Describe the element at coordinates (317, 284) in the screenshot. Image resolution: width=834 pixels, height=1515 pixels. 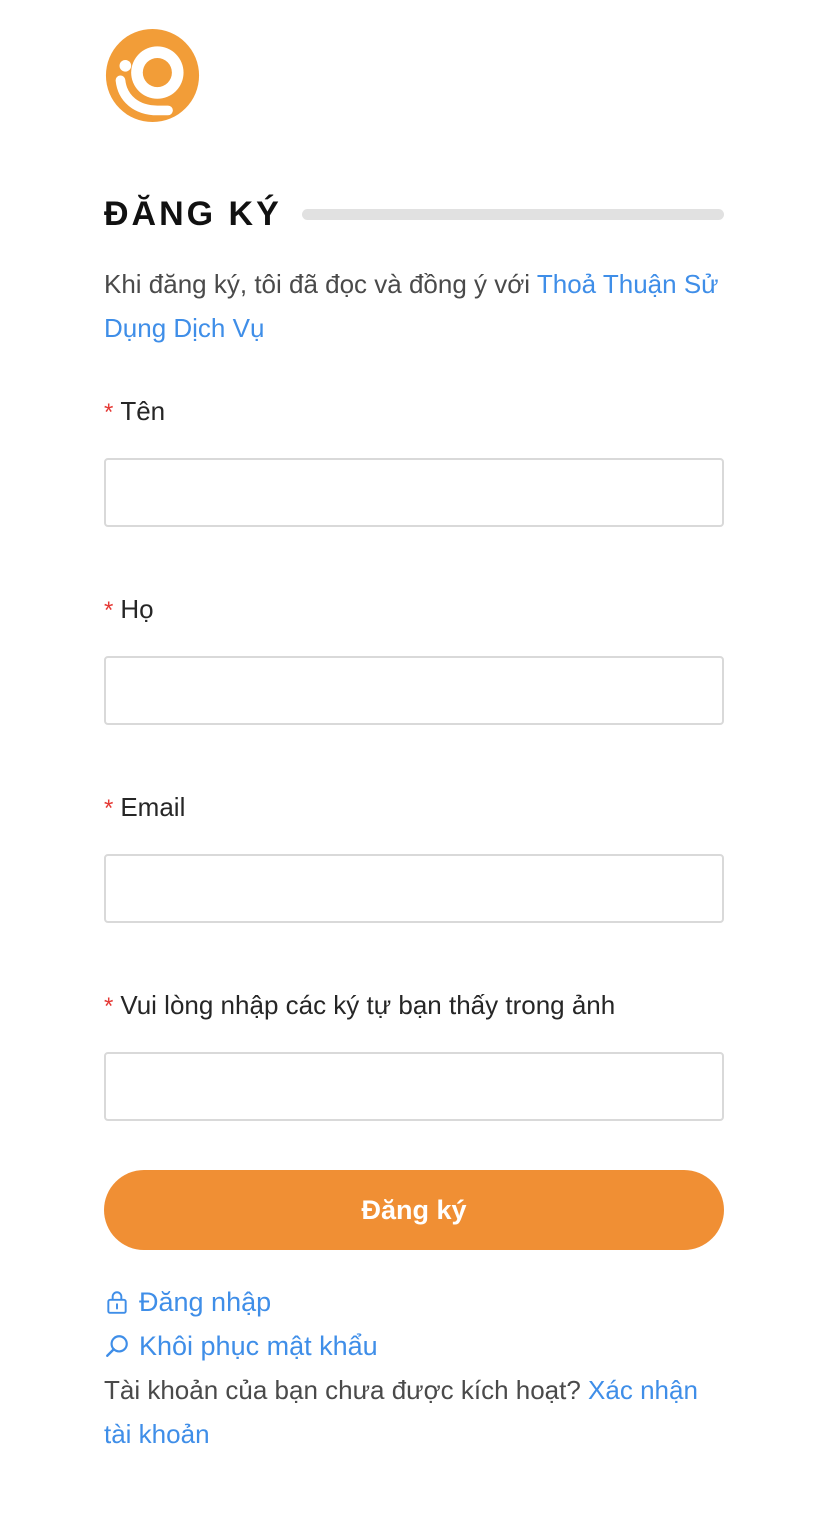
I see `terms-notice-text: Khi đăng ký, tôi đã đọc và đồng ý với` at that location.